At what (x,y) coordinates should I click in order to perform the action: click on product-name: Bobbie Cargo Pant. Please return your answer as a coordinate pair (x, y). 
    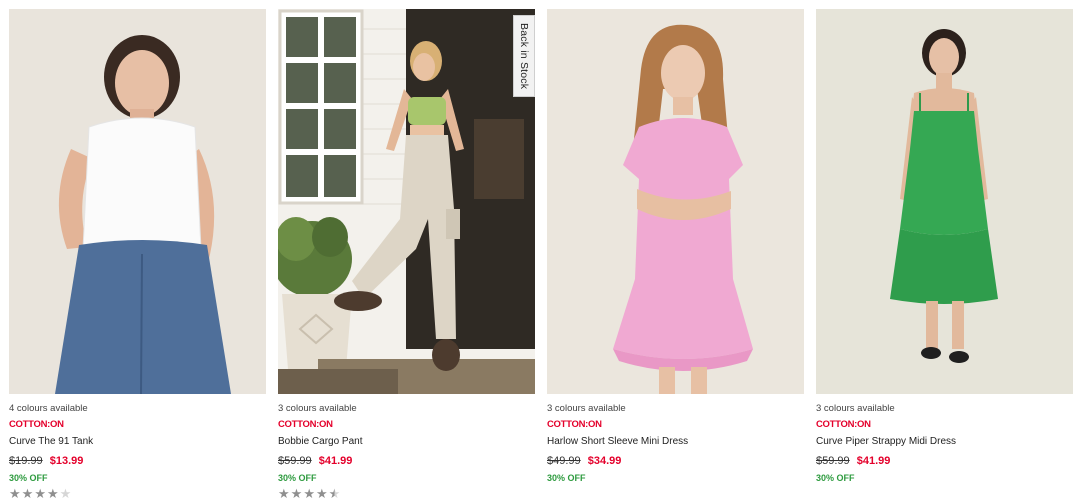
    Looking at the image, I should click on (406, 442).